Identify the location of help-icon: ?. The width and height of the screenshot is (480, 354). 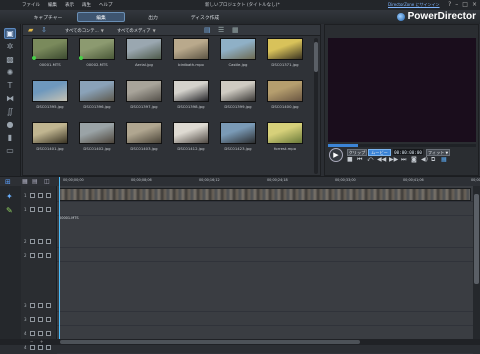
(449, 4).